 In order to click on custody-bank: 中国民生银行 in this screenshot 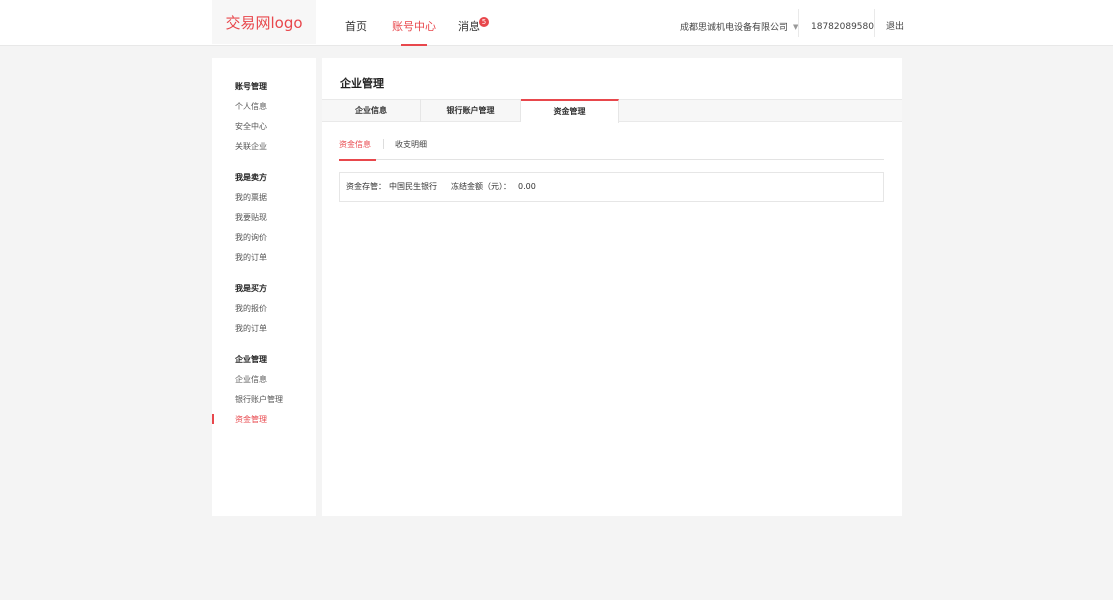, I will do `click(413, 186)`.